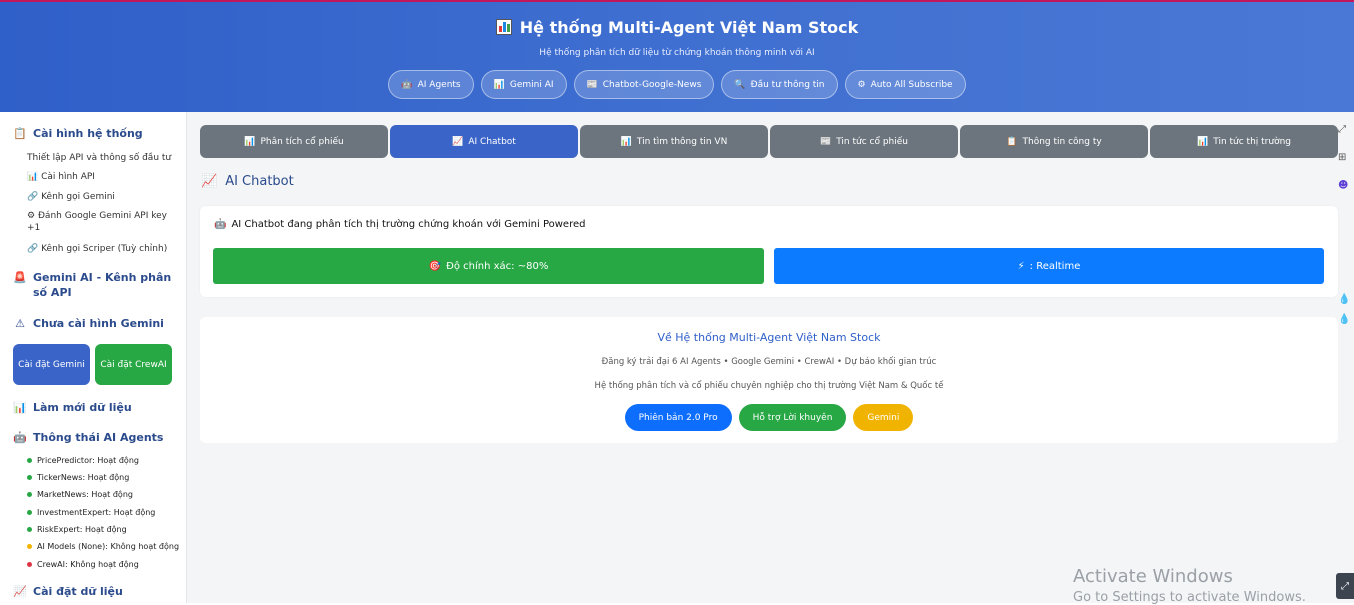  What do you see at coordinates (95, 407) in the screenshot?
I see `sidebar-refresh: 📊 Làm mới dữ liệu` at bounding box center [95, 407].